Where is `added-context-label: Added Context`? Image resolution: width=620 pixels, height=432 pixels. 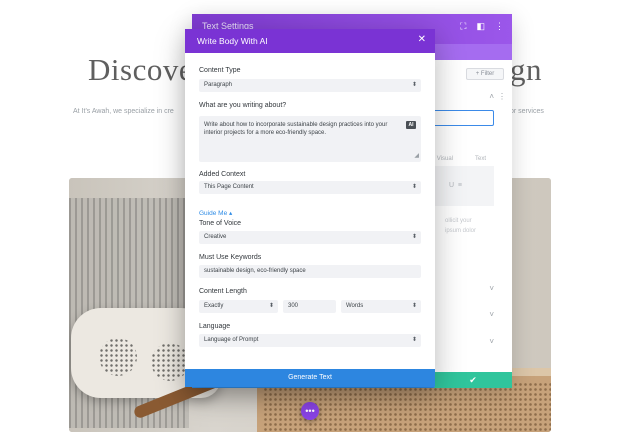 added-context-label: Added Context is located at coordinates (222, 174).